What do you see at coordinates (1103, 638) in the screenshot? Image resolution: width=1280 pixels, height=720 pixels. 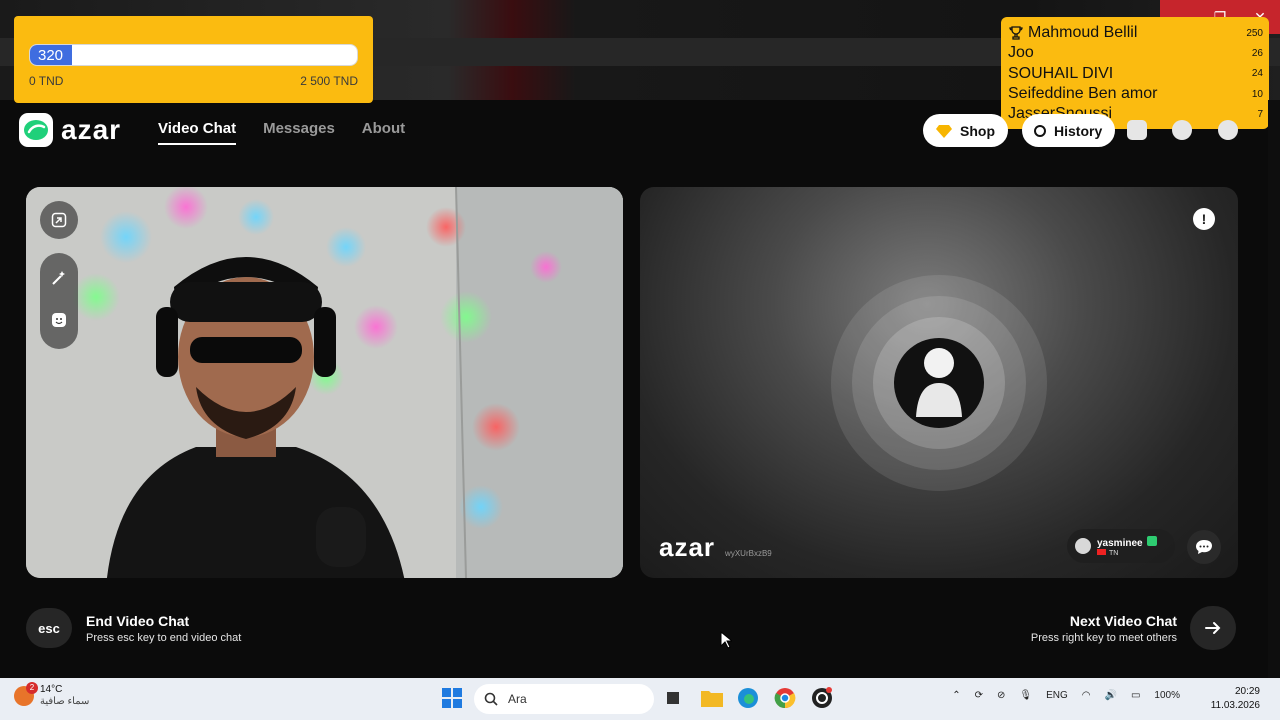 I see `next-video-chat-hint: Press right key to meet others` at bounding box center [1103, 638].